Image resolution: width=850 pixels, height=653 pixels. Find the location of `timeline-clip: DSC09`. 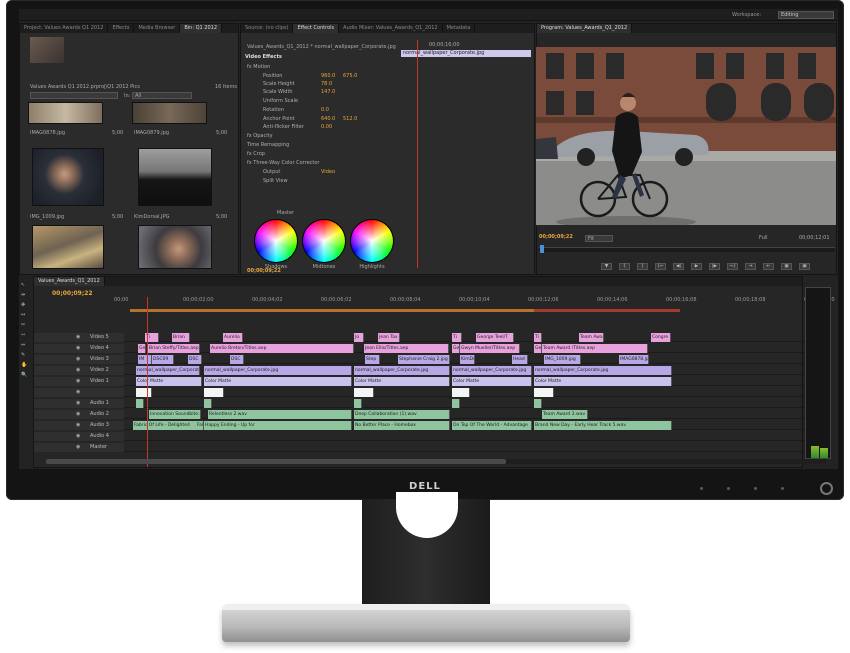

timeline-clip: DSC09 is located at coordinates (163, 359).